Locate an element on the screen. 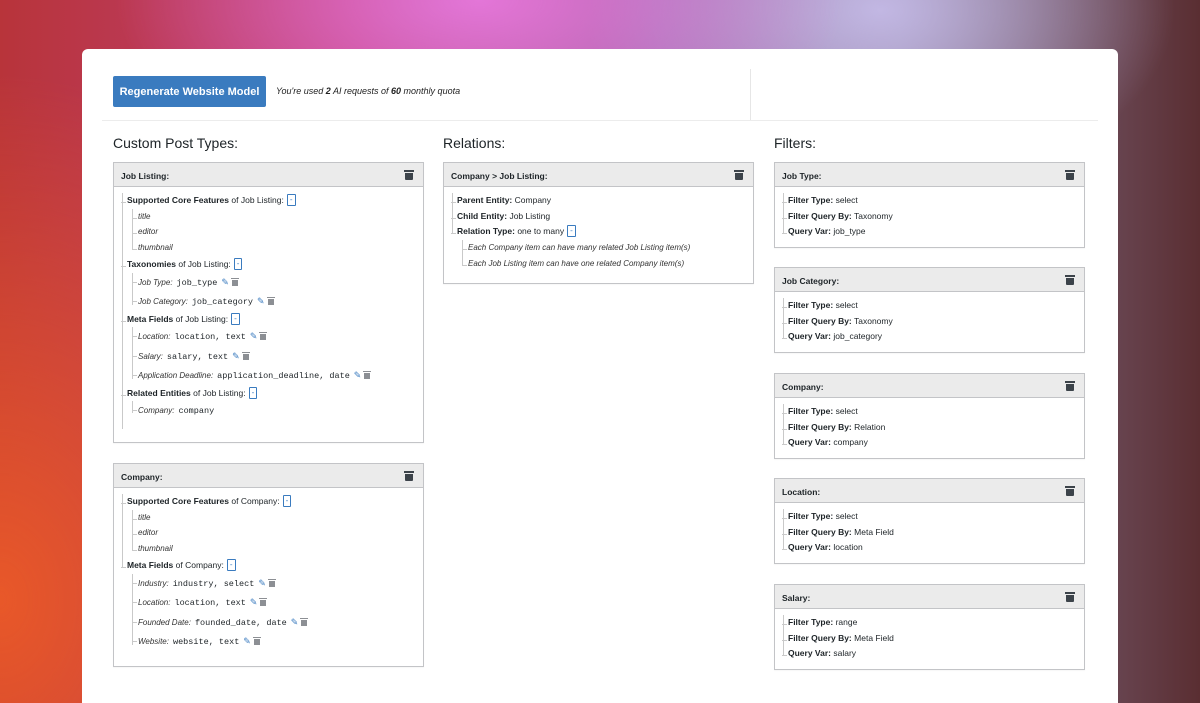 This screenshot has height=703, width=1200. list-item: Job Type: job_type ✎ is located at coordinates (277, 283).